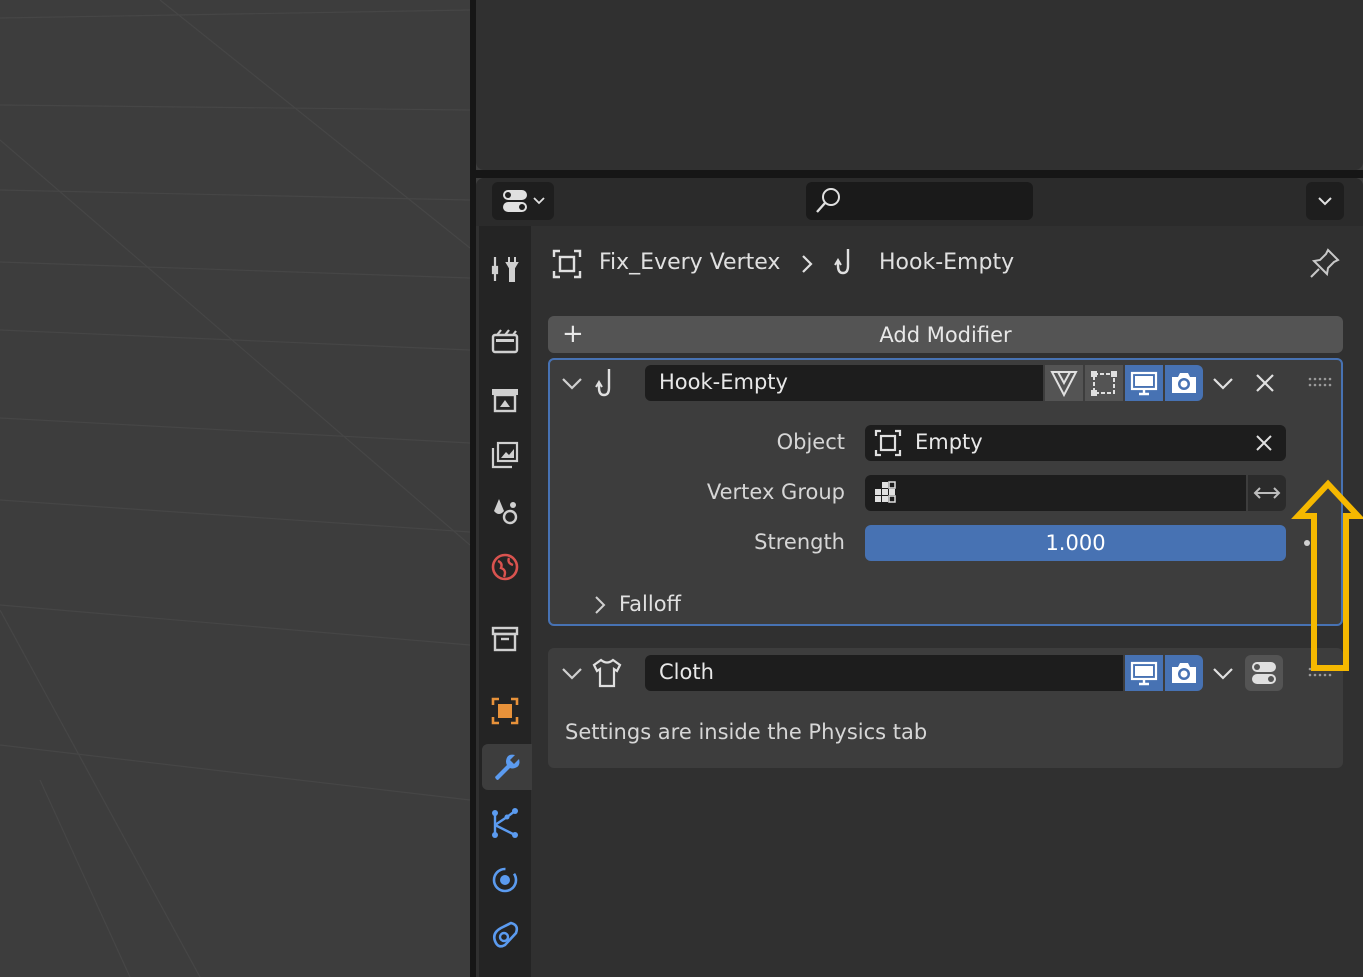 Image resolution: width=1363 pixels, height=977 pixels. Describe the element at coordinates (947, 262) in the screenshot. I see `breadcrumb-modifier: Hook-Empty` at that location.